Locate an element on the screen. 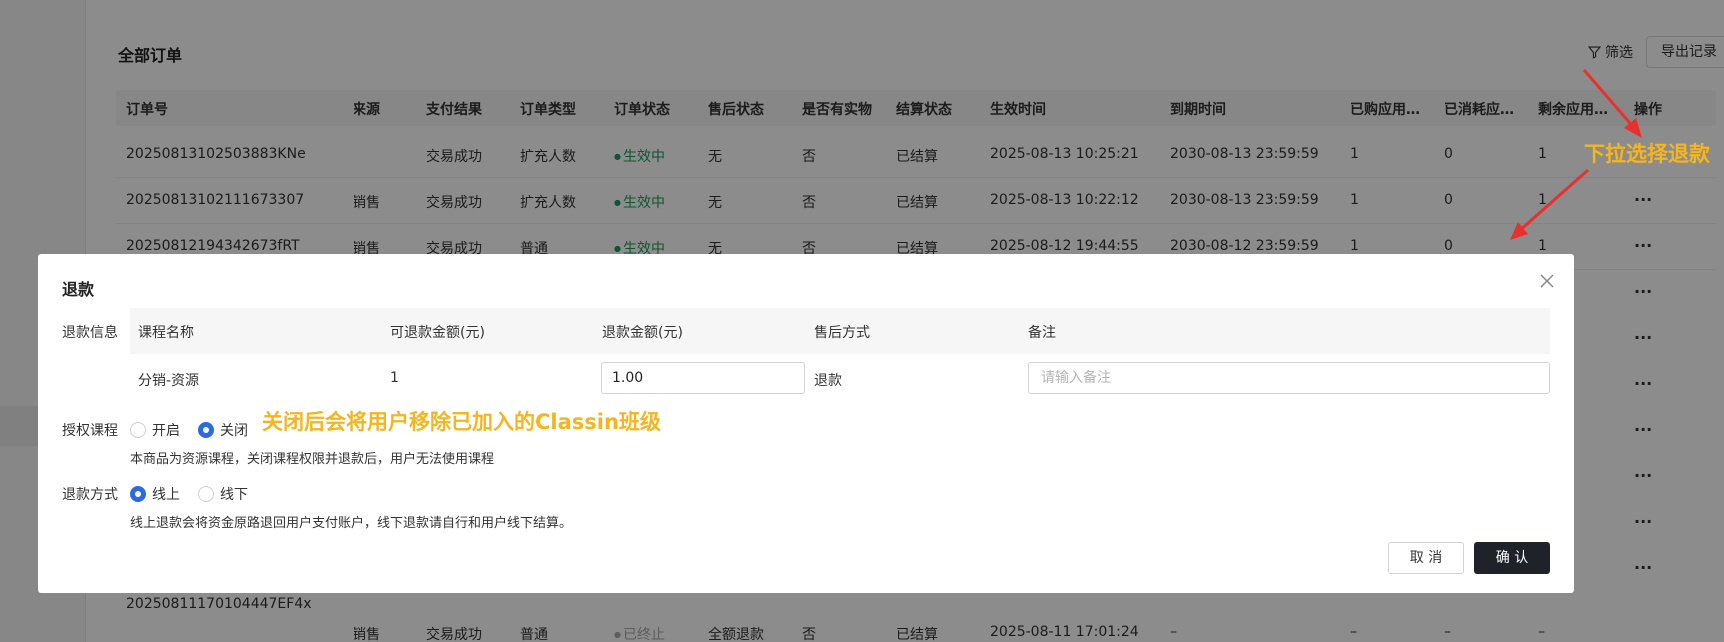 The width and height of the screenshot is (1724, 642). auth-course-hint: 本商品为资源课程，关闭课程权限并退款后，用户无法使用课程 is located at coordinates (312, 459).